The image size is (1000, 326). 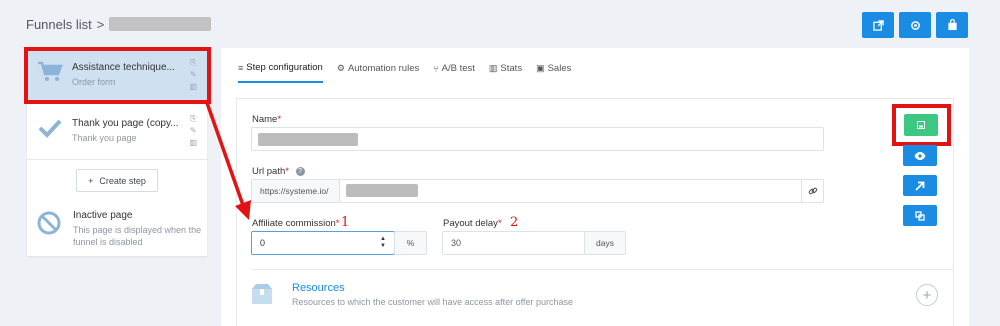 I want to click on tab-stats: ▥ Stats, so click(x=505, y=72).